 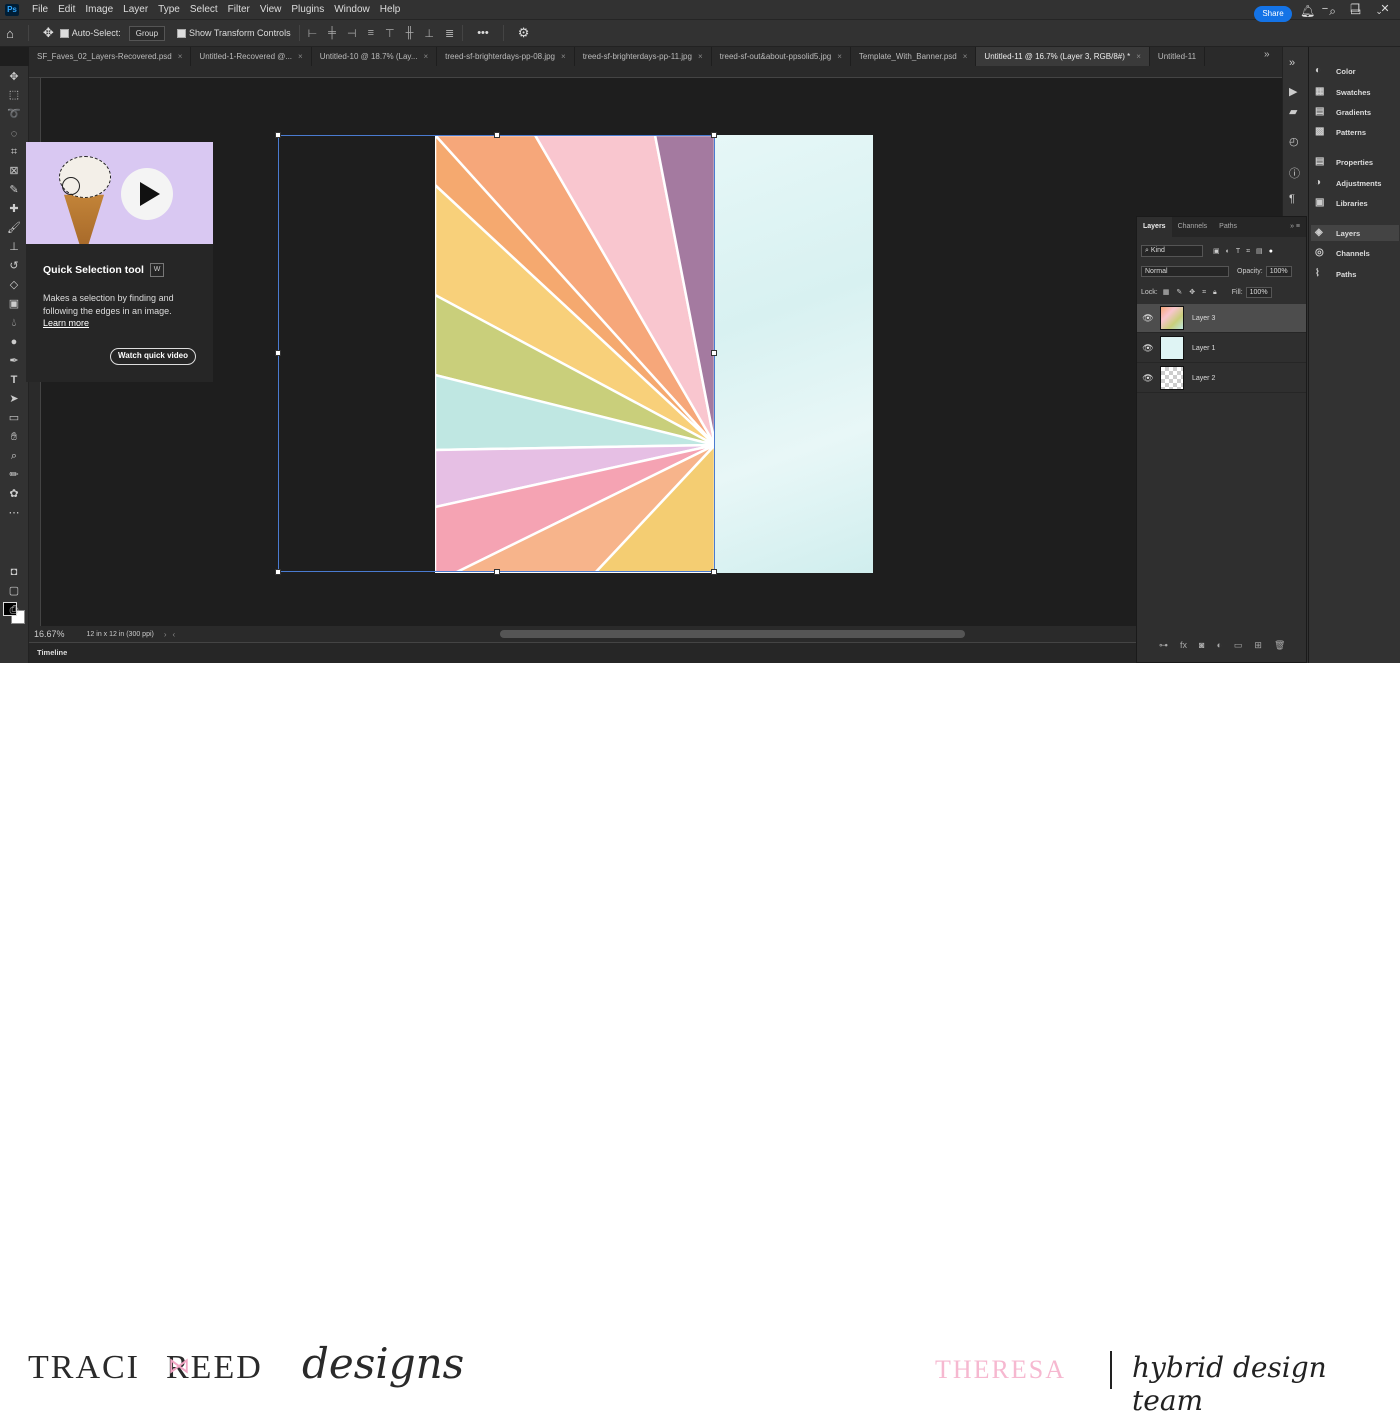 I want to click on align-center-icon: ╪, so click(x=332, y=33).